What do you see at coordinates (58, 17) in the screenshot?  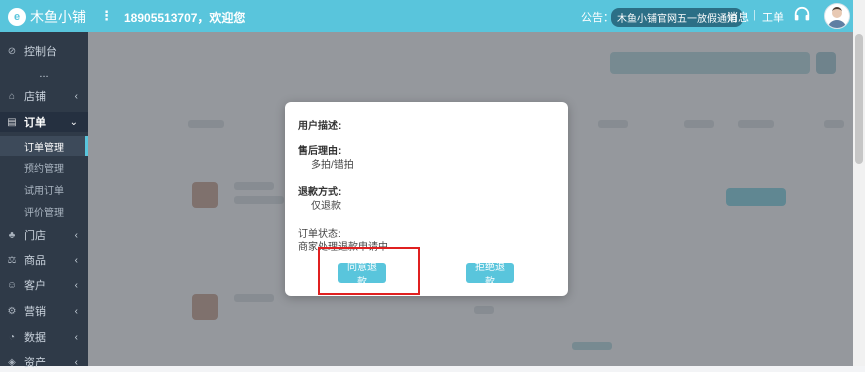 I see `app-name: 木鱼小铺` at bounding box center [58, 17].